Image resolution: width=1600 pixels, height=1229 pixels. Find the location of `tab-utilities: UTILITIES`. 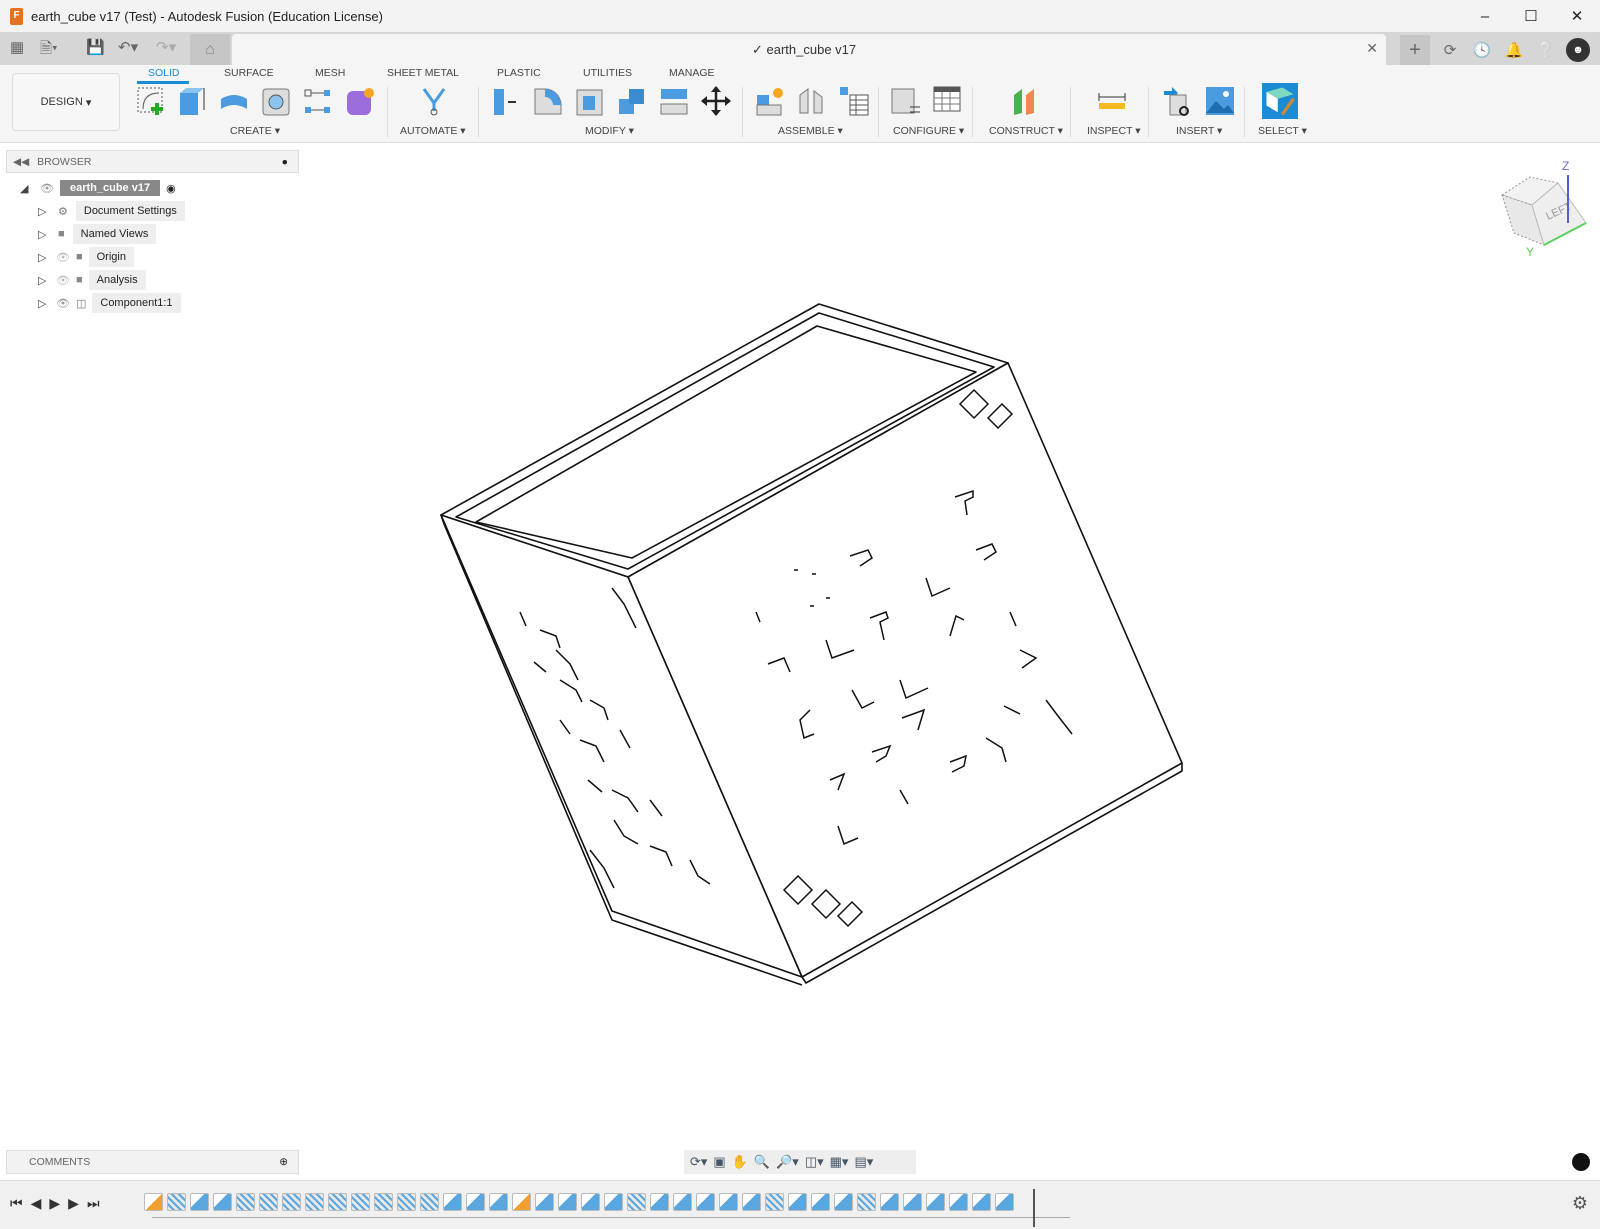

tab-utilities: UTILITIES is located at coordinates (607, 73).